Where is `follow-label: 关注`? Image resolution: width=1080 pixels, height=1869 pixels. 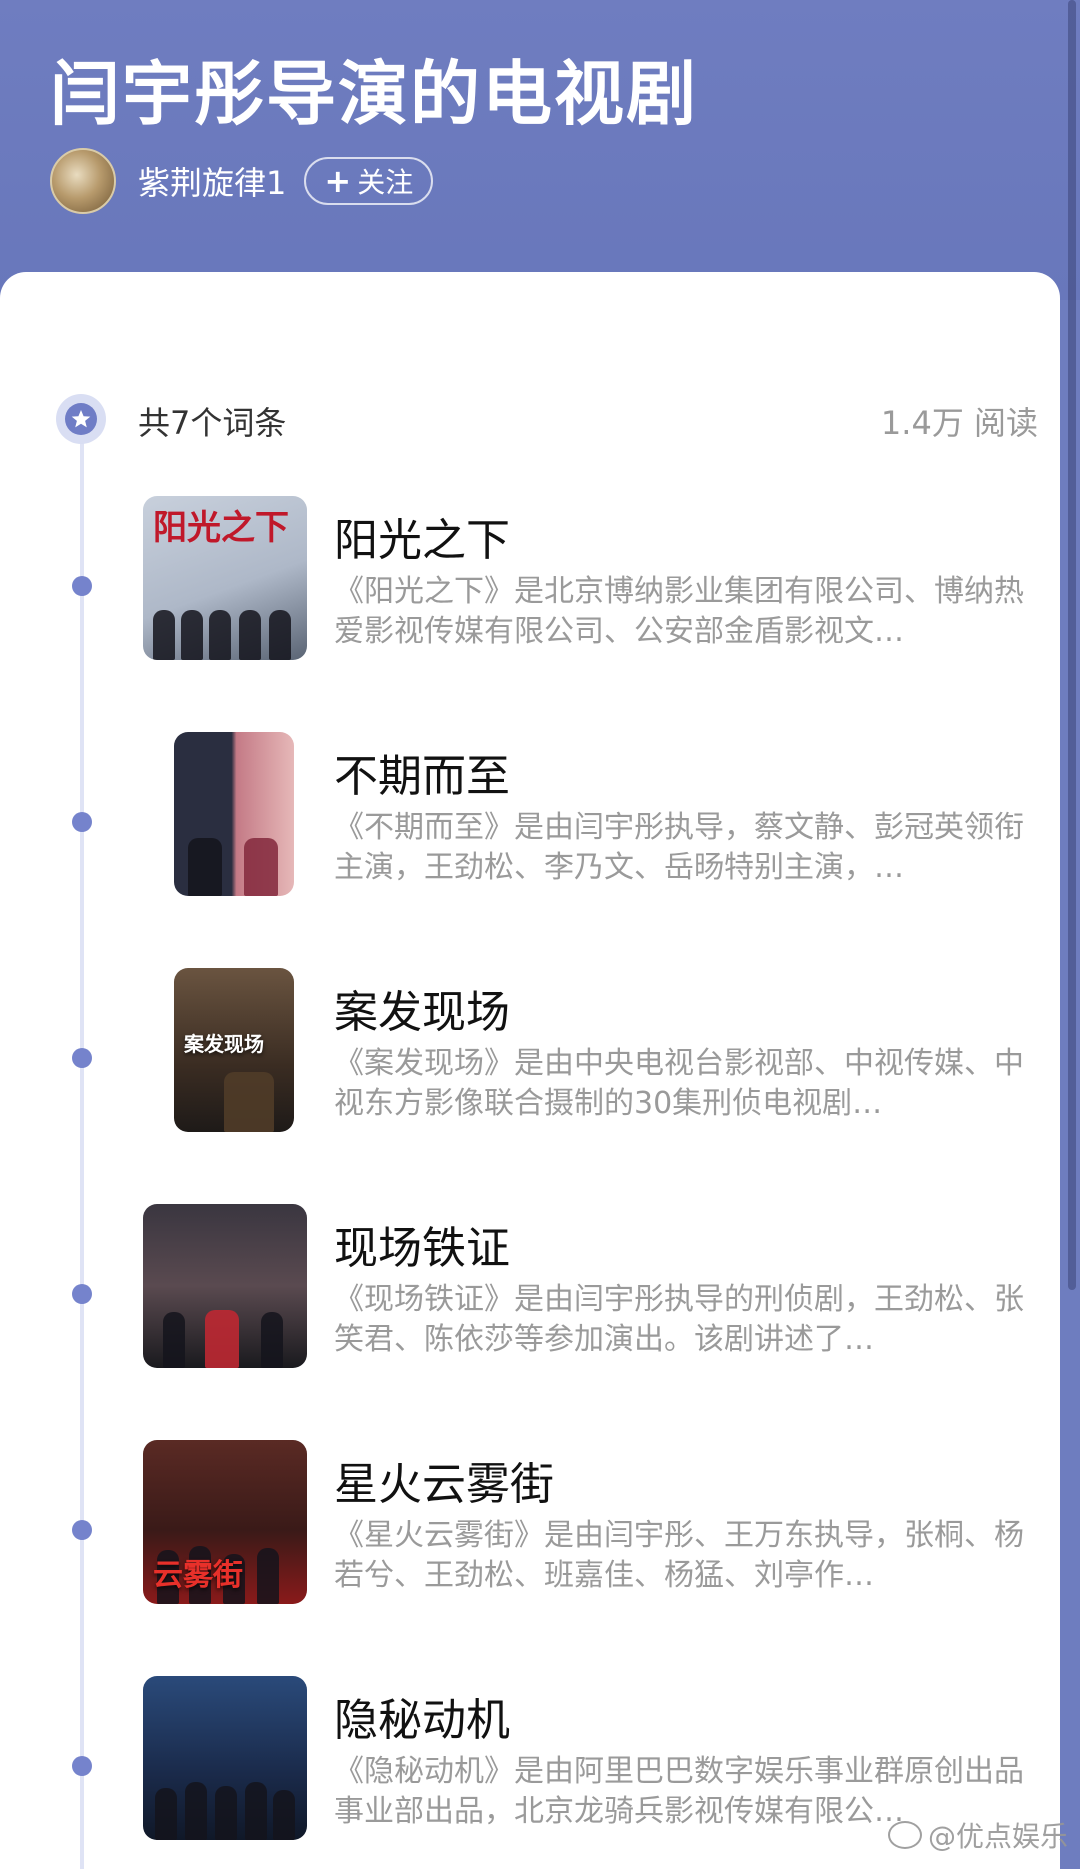
follow-label: 关注 is located at coordinates (385, 182).